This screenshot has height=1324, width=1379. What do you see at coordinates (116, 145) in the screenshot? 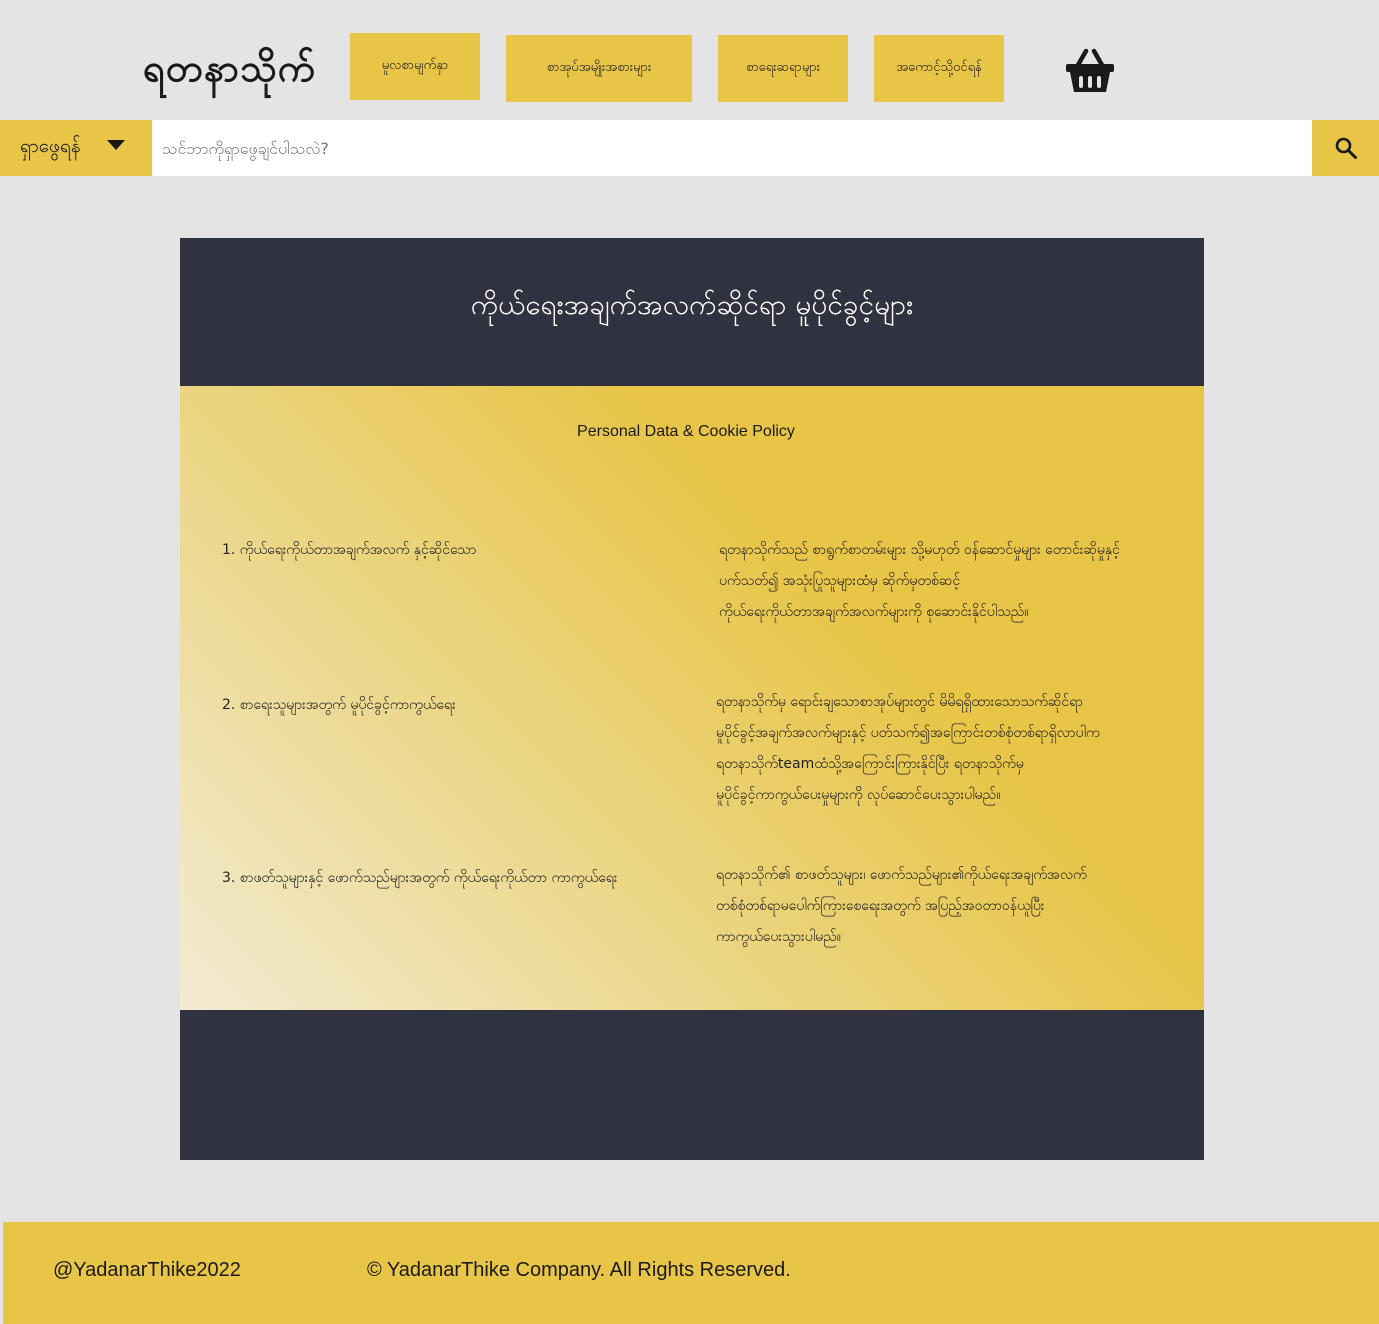
I see `chevron-down-icon` at bounding box center [116, 145].